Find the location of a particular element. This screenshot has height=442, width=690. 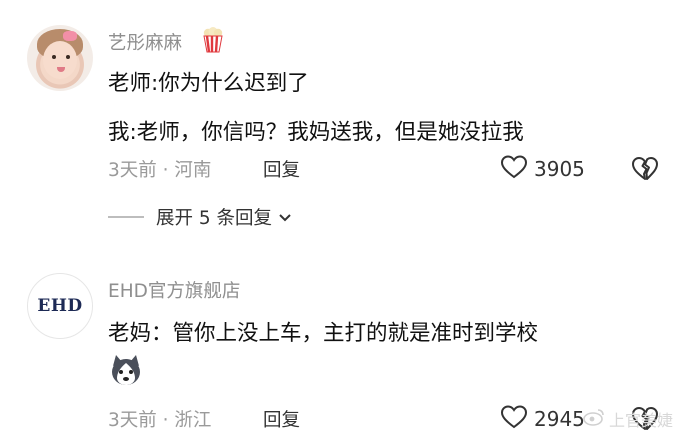

dislike-button is located at coordinates (645, 170).